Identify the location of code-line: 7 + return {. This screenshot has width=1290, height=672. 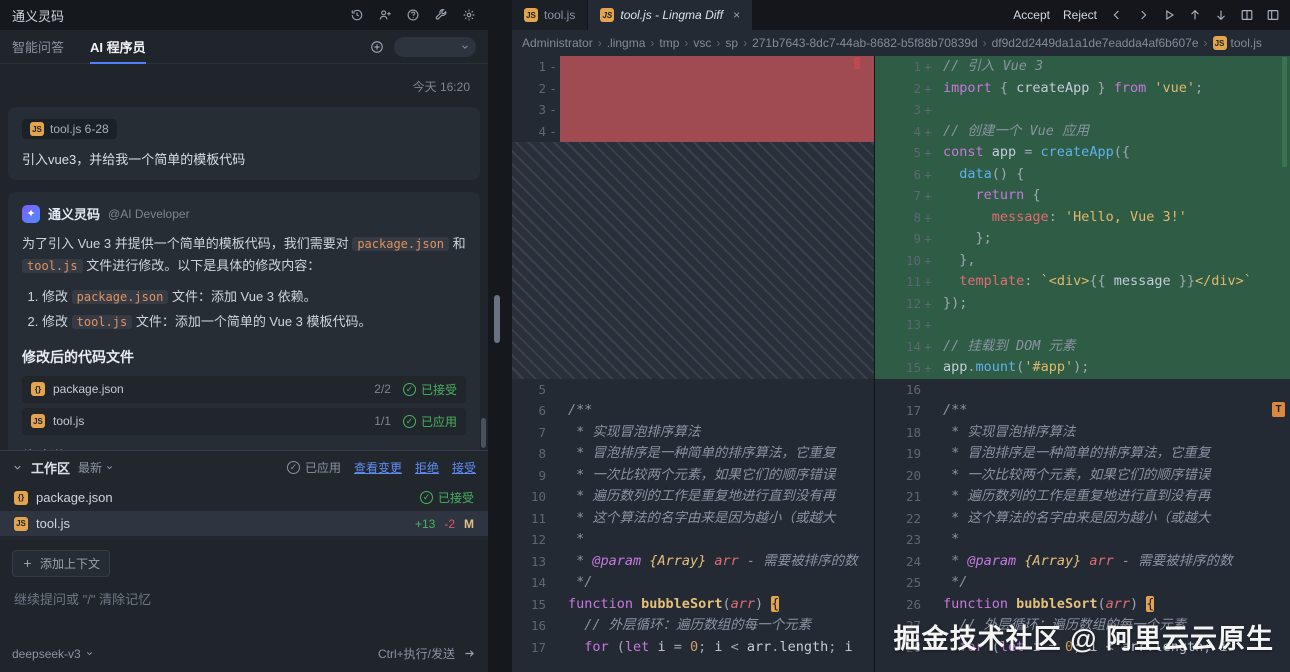
(1082, 196).